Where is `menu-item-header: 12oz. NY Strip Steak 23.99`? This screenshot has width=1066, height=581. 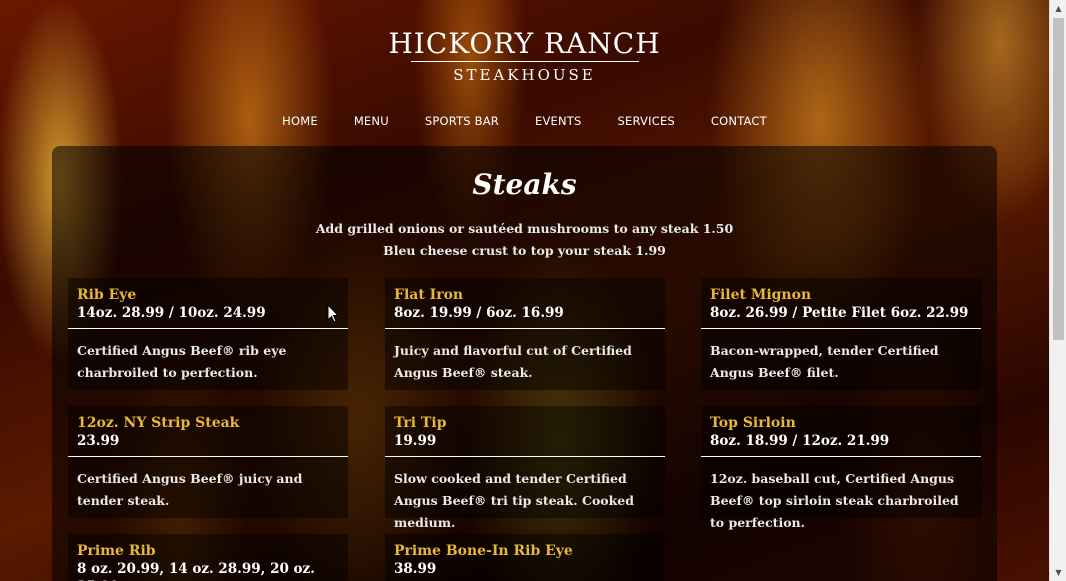
menu-item-header: 12oz. NY Strip Steak 23.99 is located at coordinates (208, 431).